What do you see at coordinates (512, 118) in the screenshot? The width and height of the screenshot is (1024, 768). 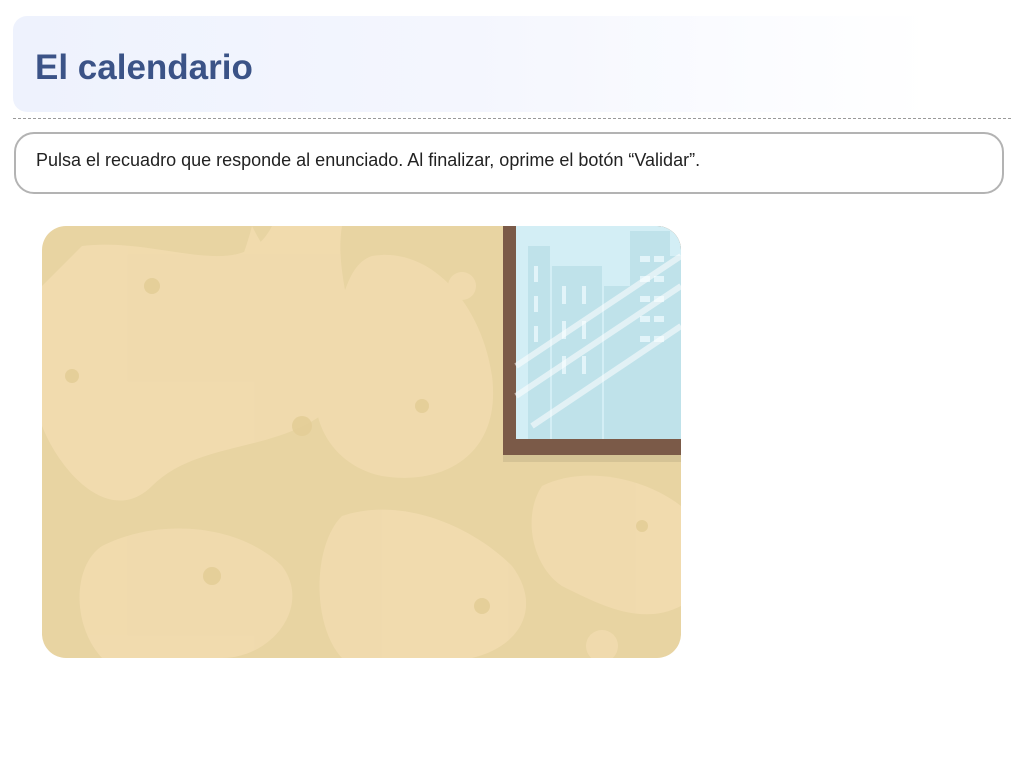 I see `dashed-divider` at bounding box center [512, 118].